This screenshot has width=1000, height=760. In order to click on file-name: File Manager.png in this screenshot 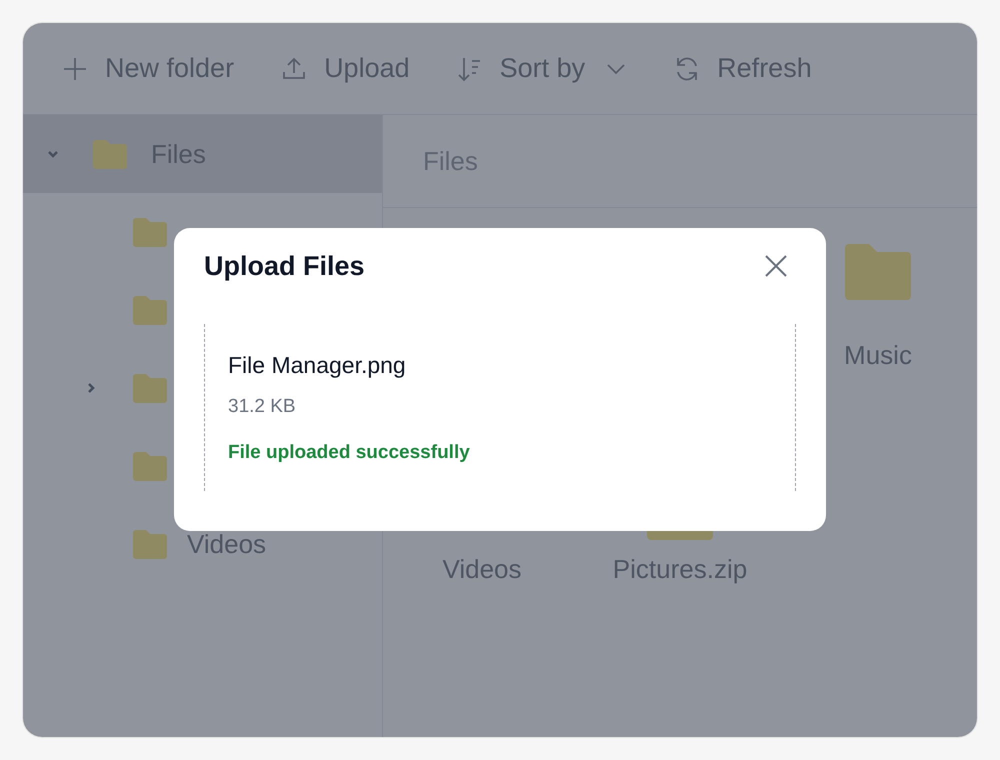, I will do `click(317, 365)`.